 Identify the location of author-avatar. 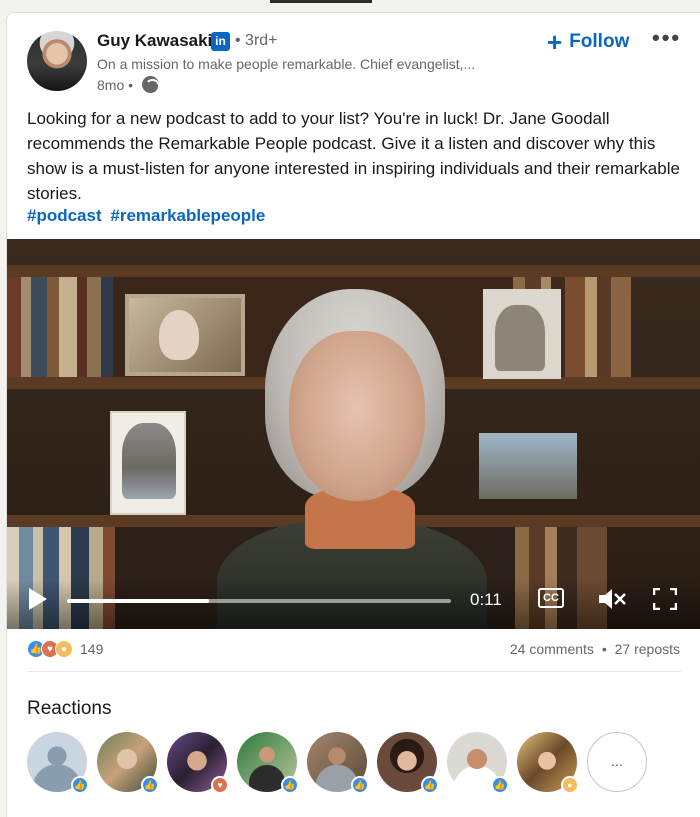
(57, 61).